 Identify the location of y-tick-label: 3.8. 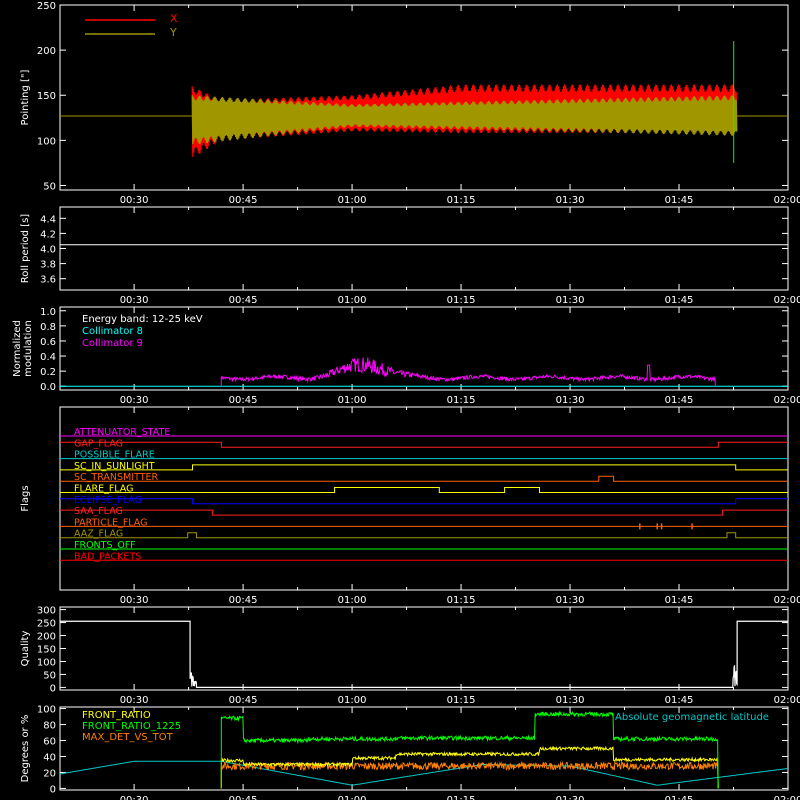
(48, 265).